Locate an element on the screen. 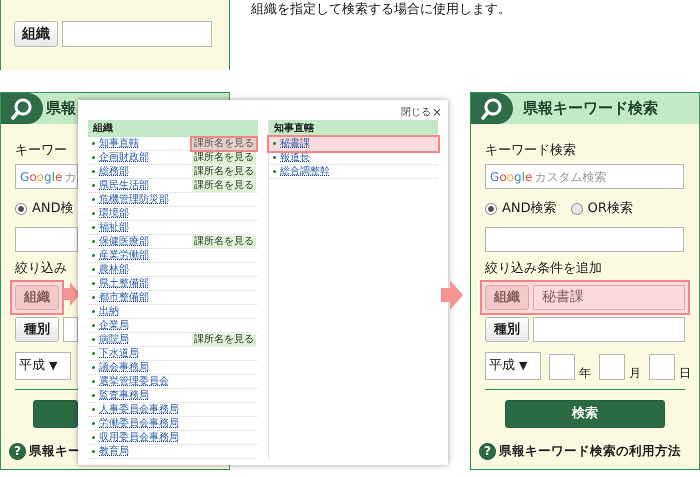 Image resolution: width=700 pixels, height=477 pixels. organization-button: 組織 is located at coordinates (36, 34).